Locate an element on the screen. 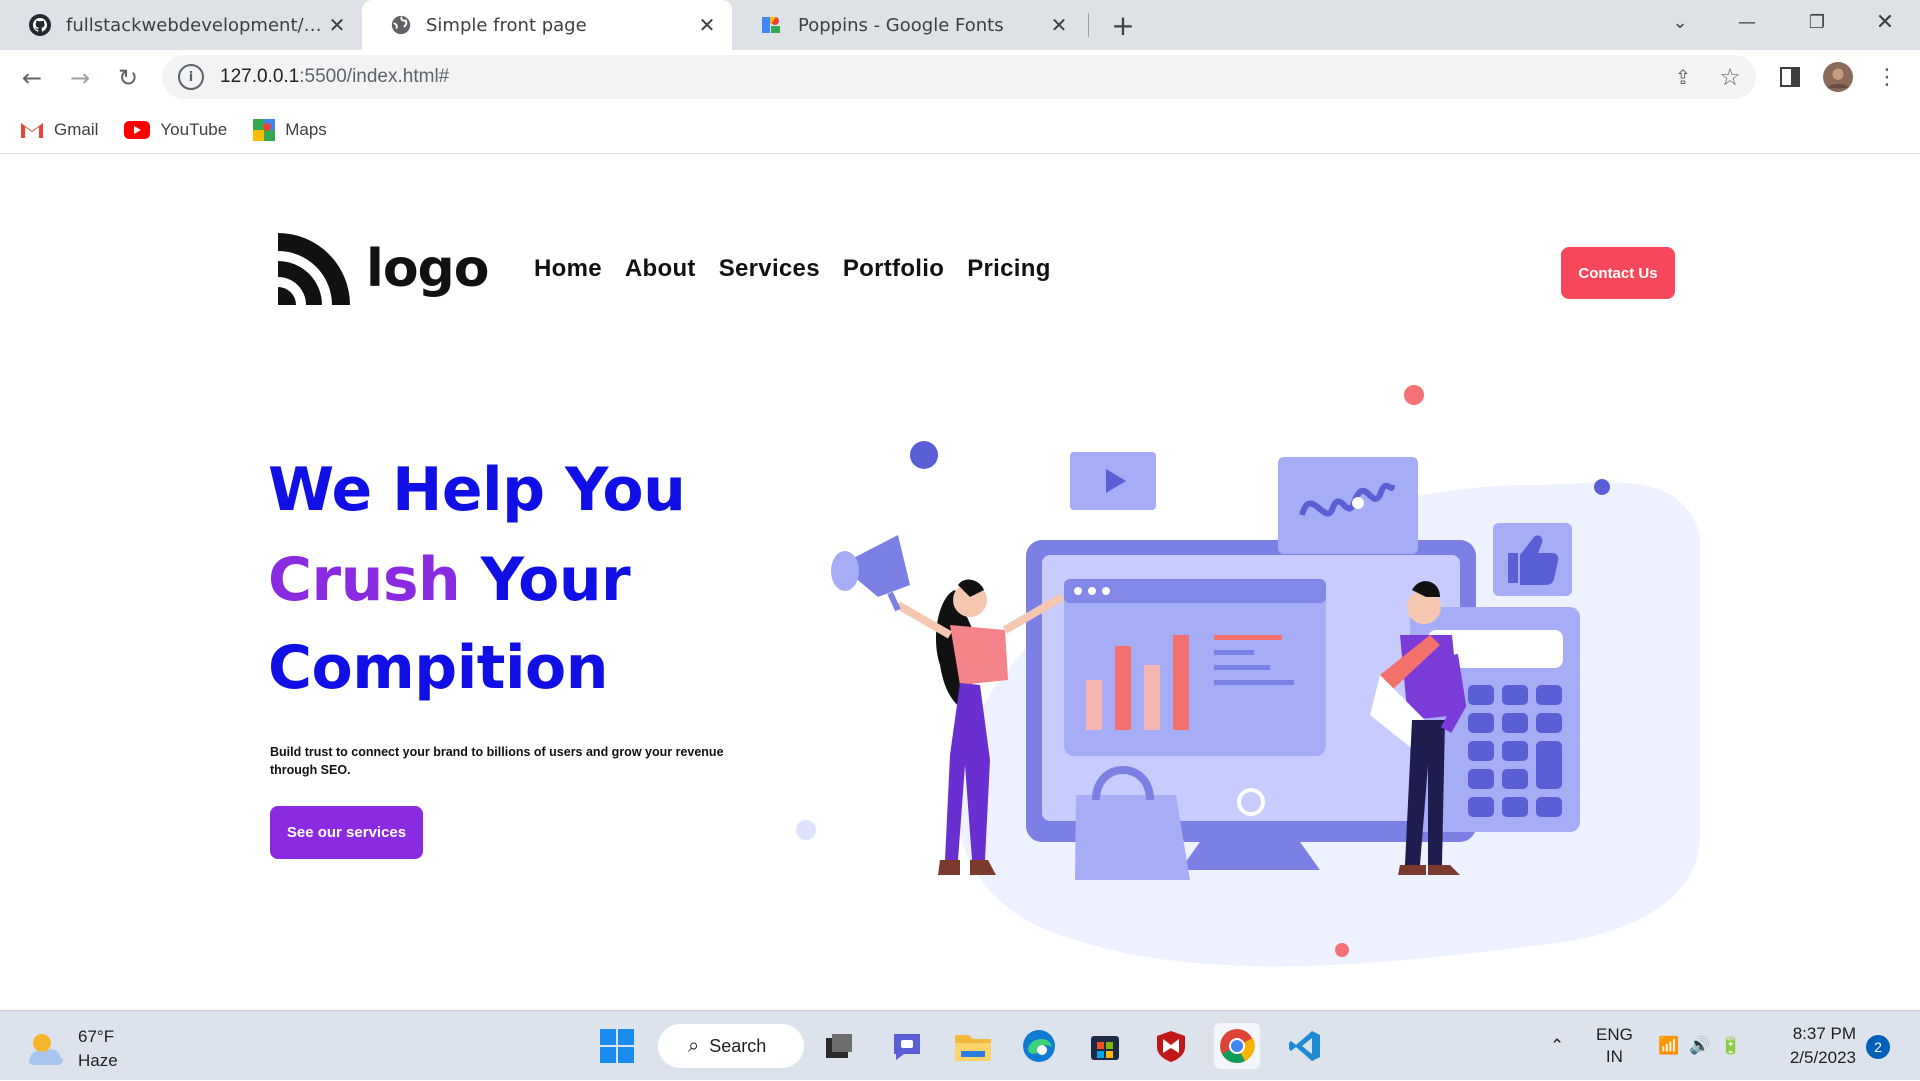 The image size is (1920, 1081). tray-status-icons: 📶 🔊 🔋 is located at coordinates (1700, 1046).